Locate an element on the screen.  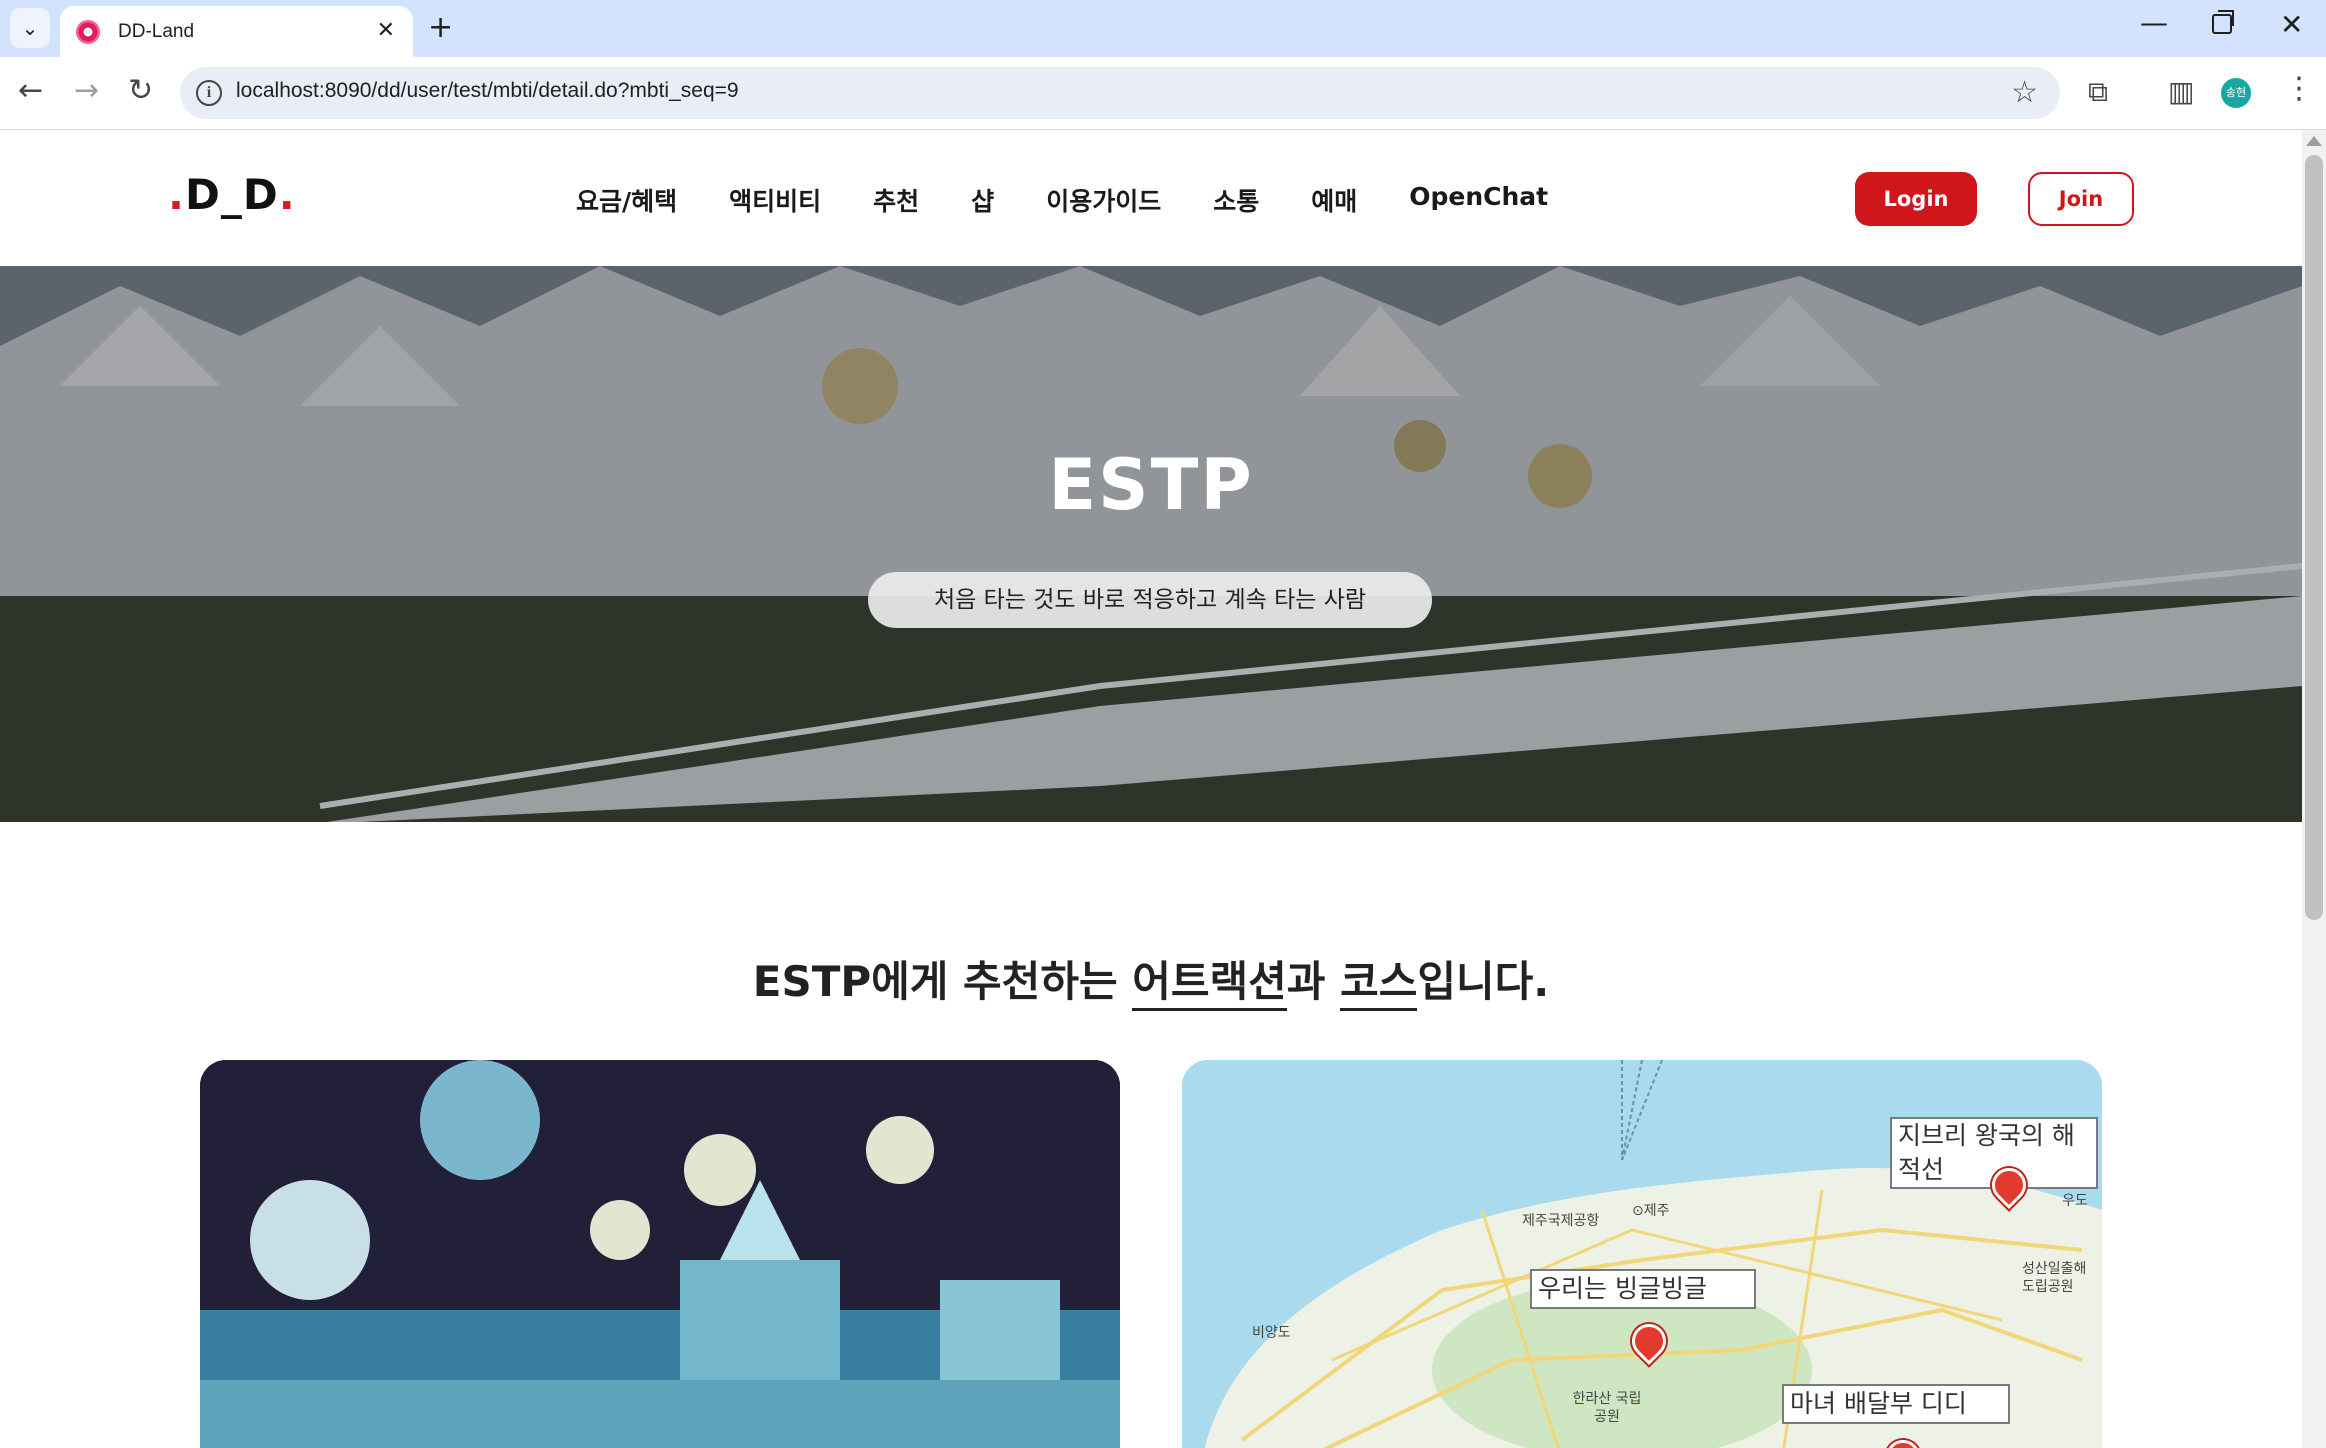
map-place-airport: 제주국제공항 is located at coordinates (1561, 1221).